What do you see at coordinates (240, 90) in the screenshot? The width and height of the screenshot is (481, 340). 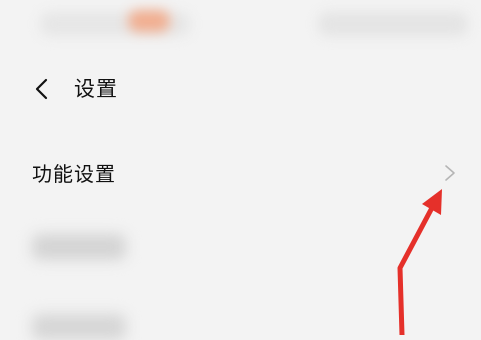 I see `nav-bar: 设置` at bounding box center [240, 90].